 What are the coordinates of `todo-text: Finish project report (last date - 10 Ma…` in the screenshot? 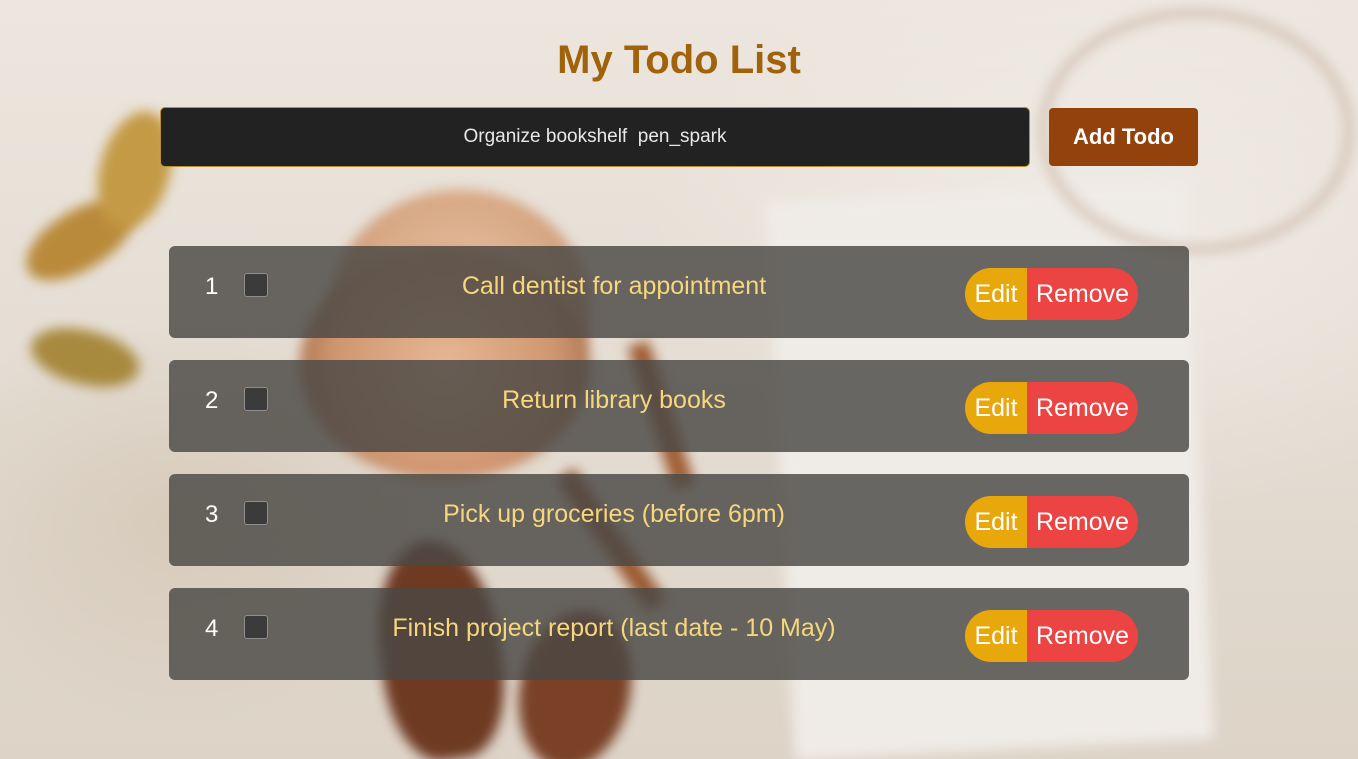 It's located at (614, 628).